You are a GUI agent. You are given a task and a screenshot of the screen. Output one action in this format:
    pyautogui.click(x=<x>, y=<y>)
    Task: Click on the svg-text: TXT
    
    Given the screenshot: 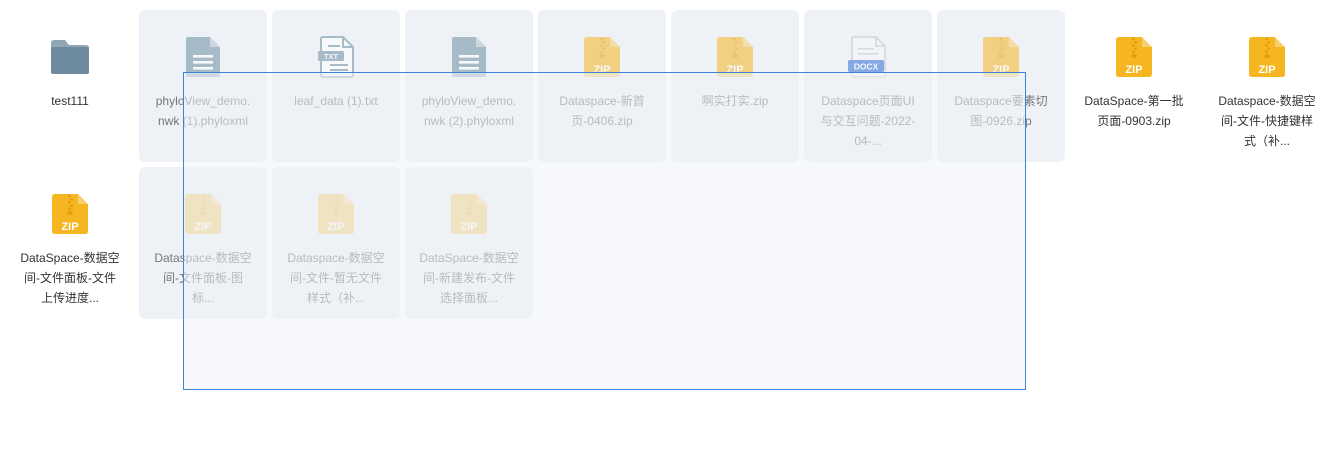 What is the action you would take?
    pyautogui.click(x=331, y=56)
    